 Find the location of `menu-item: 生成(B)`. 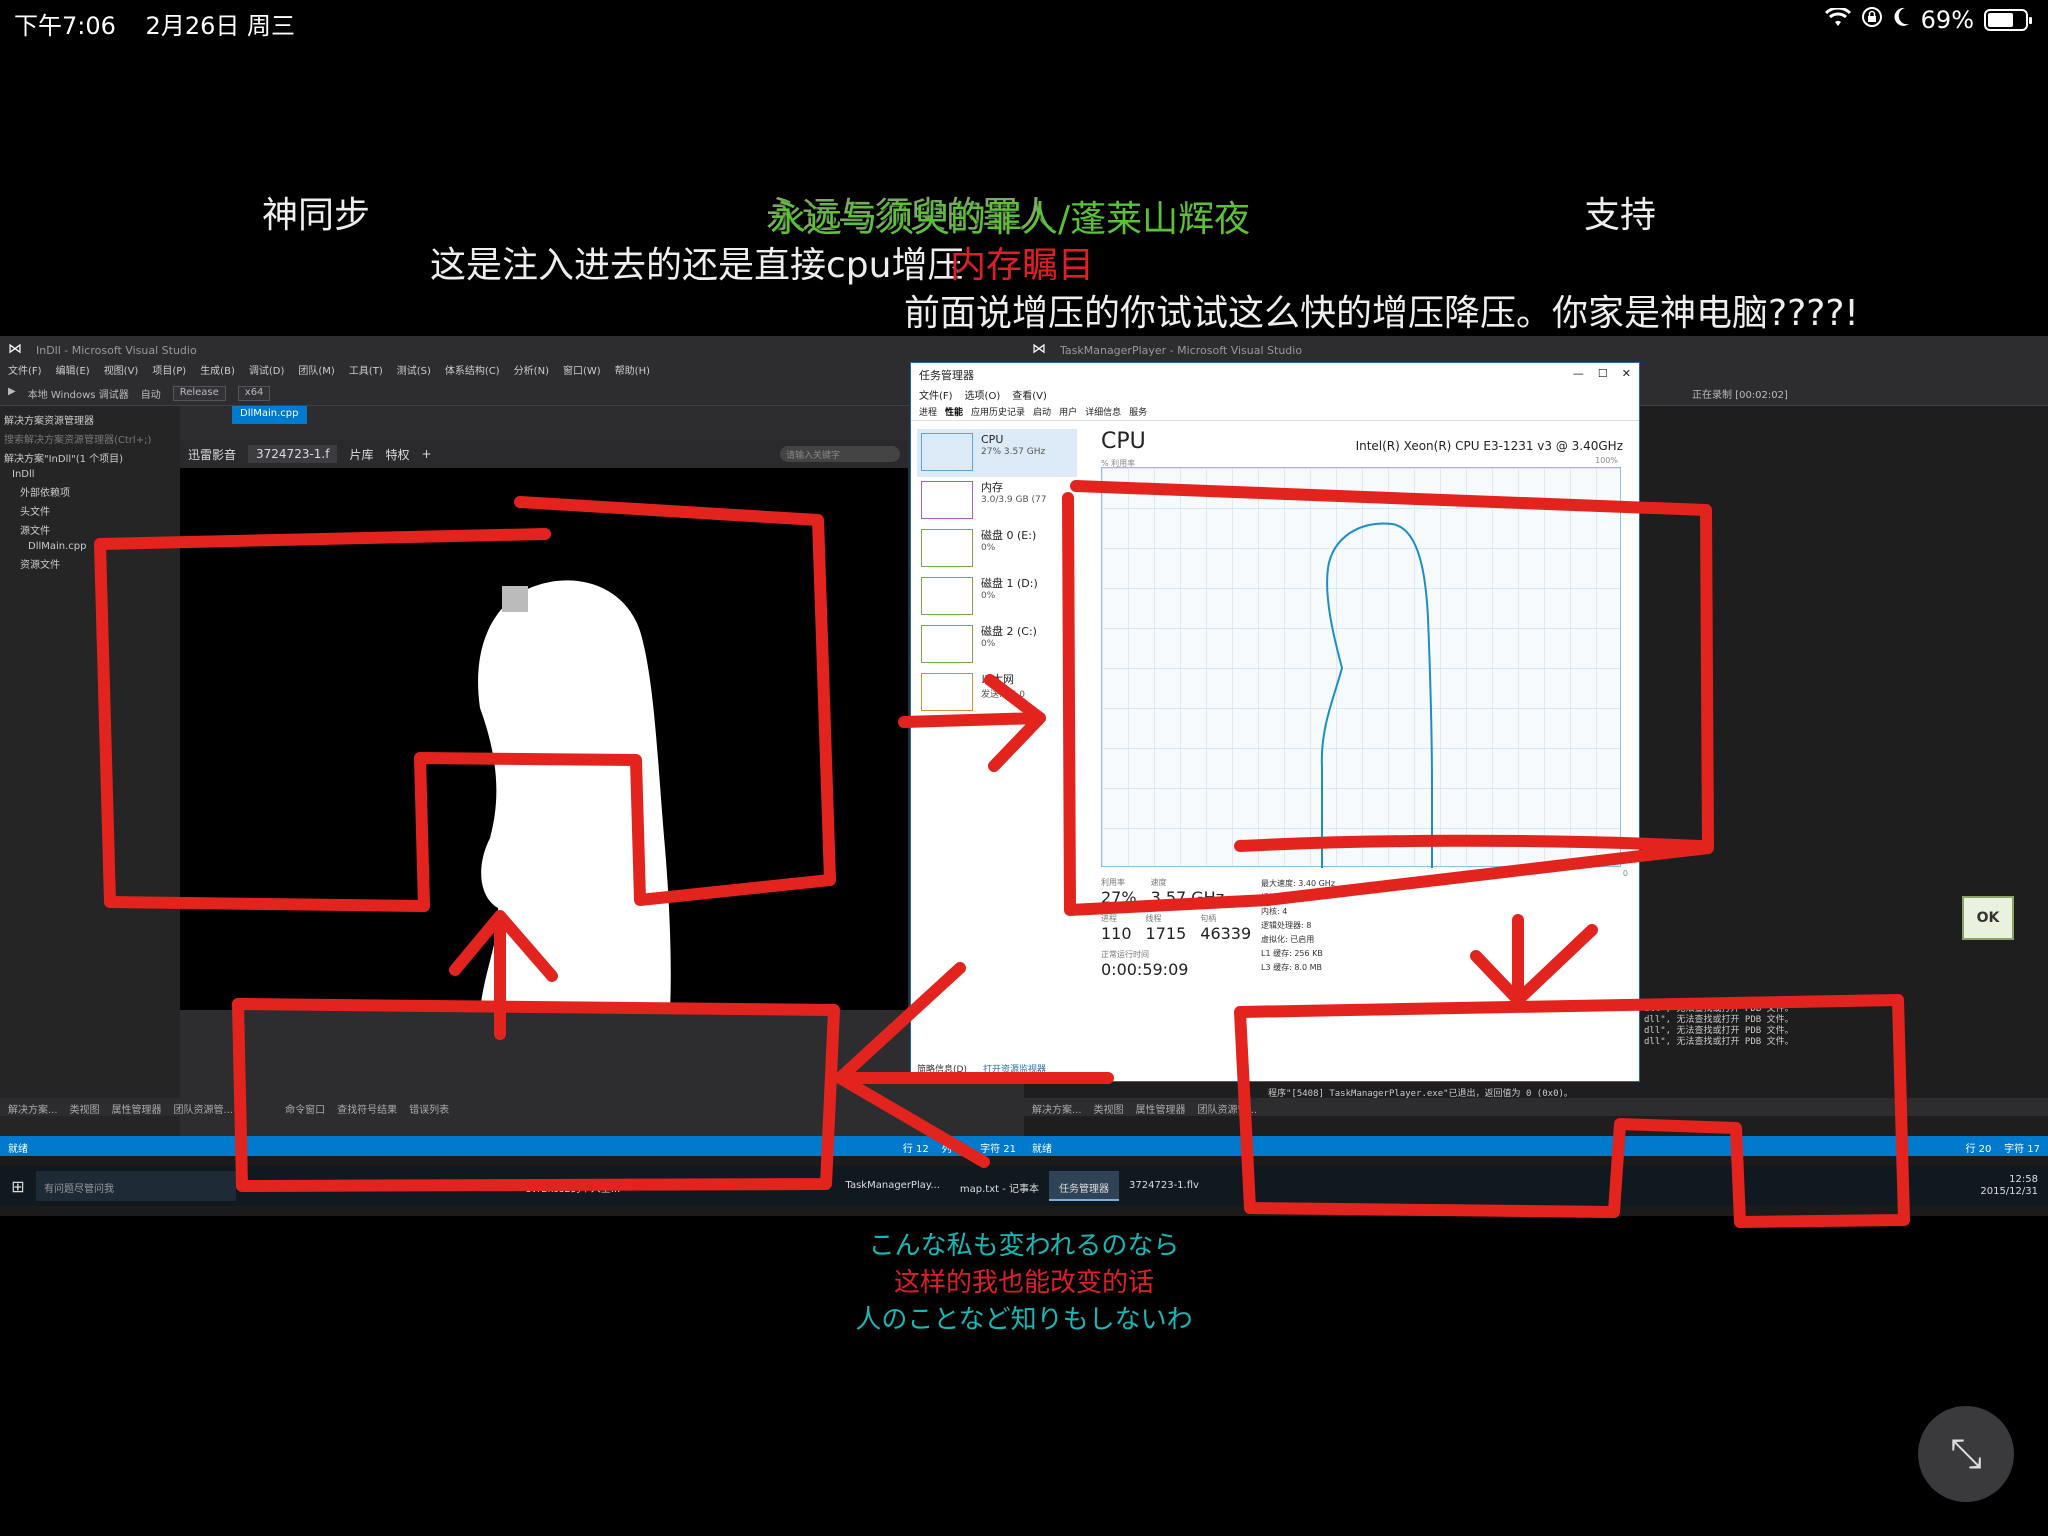

menu-item: 生成(B) is located at coordinates (217, 372).